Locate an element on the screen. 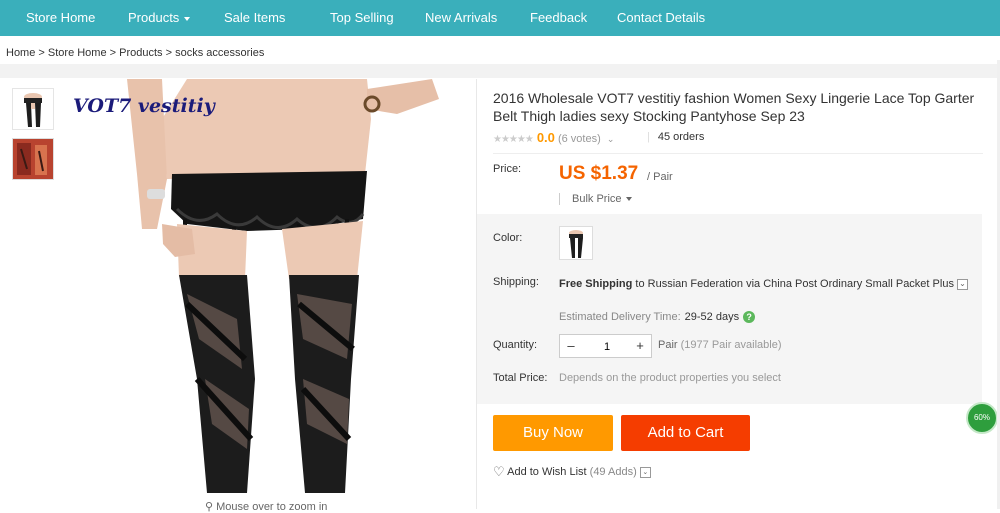  price-unit: / Pair is located at coordinates (660, 177).